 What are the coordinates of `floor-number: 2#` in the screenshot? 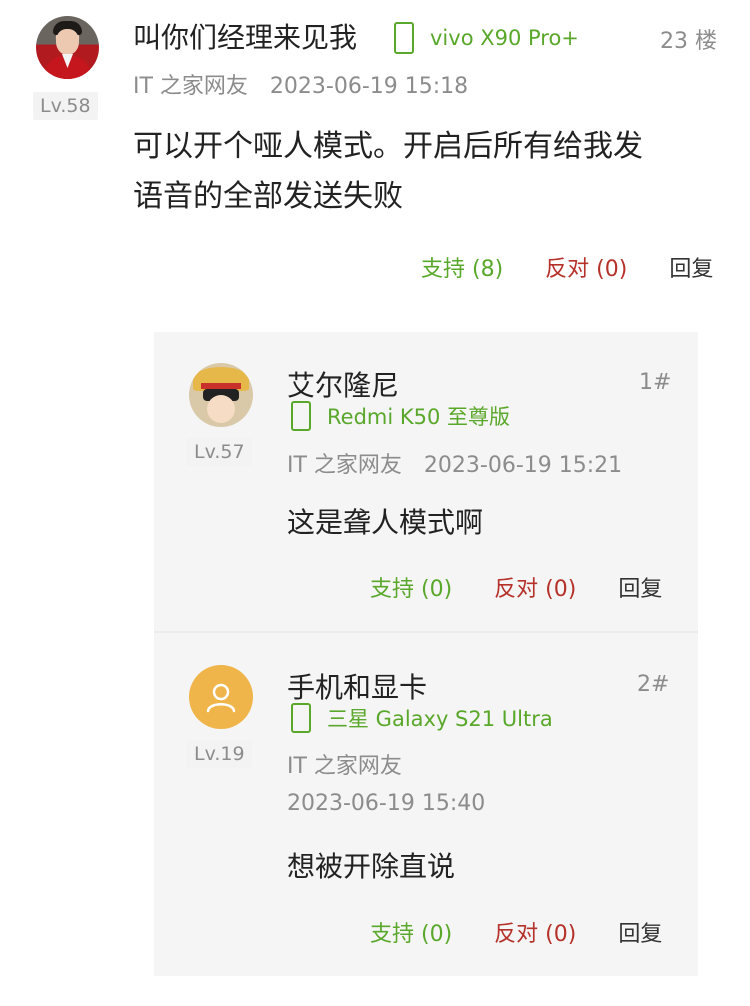 It's located at (653, 684).